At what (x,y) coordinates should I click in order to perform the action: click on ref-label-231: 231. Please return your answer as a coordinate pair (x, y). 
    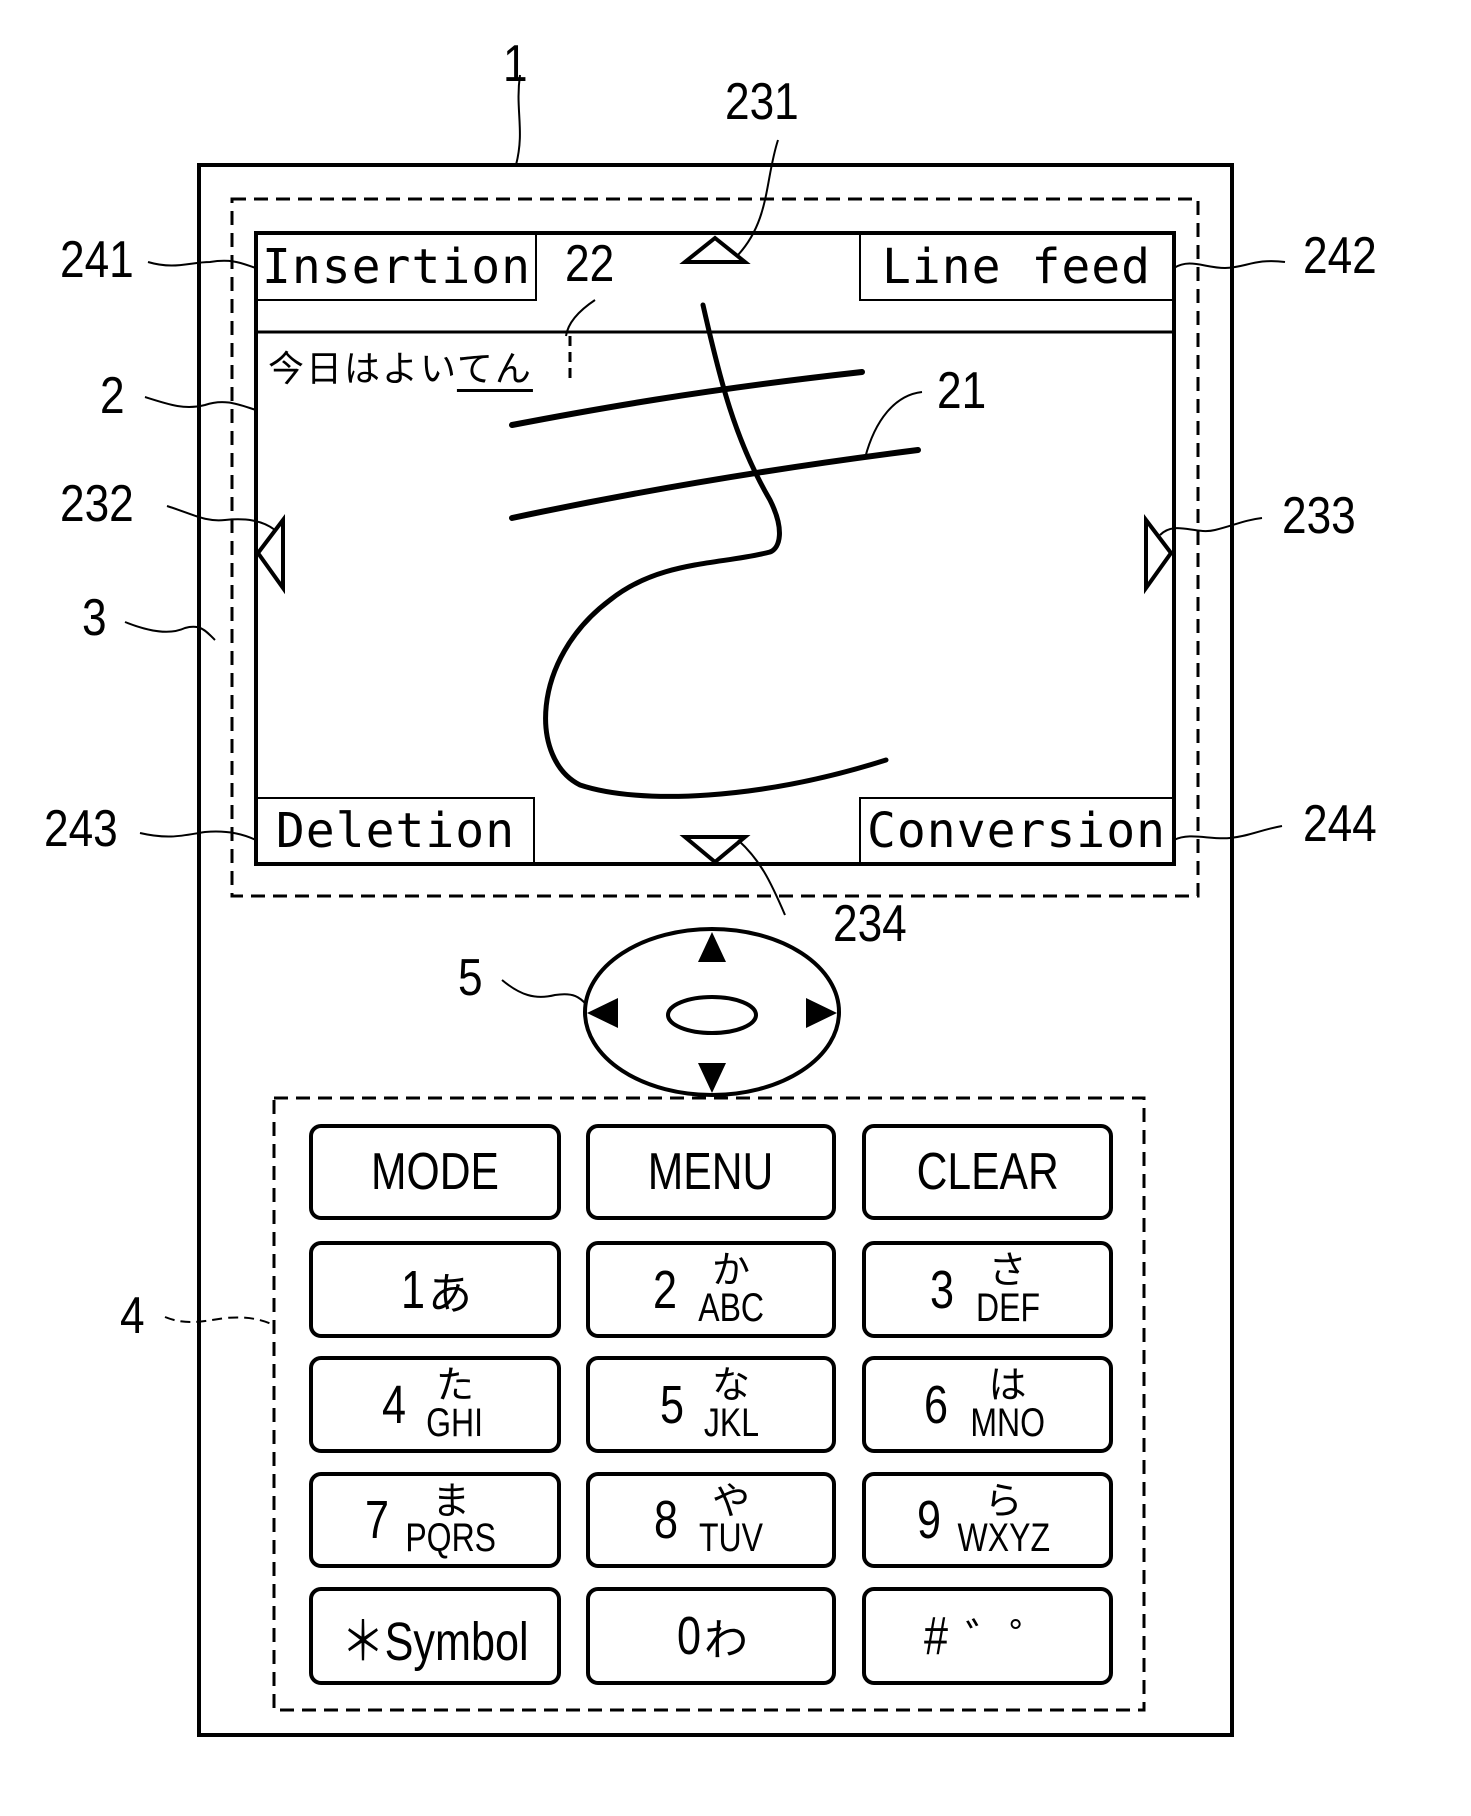
    Looking at the image, I should click on (762, 102).